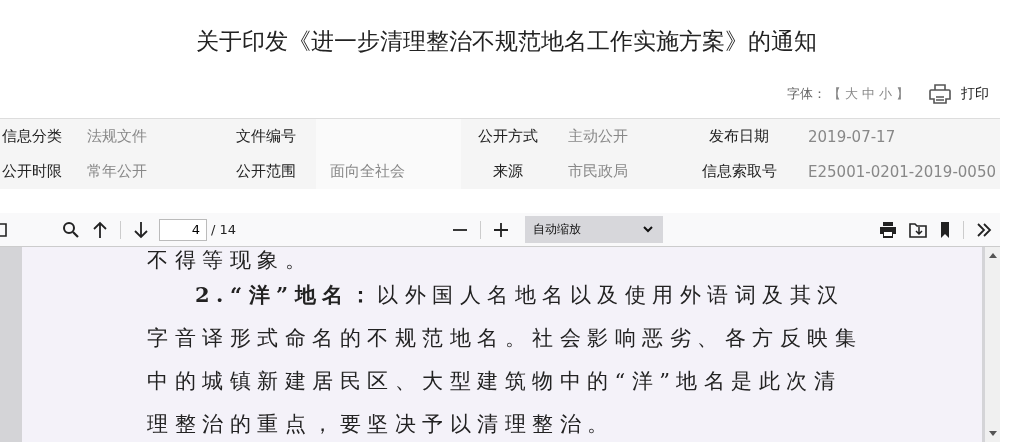 The width and height of the screenshot is (1013, 448). What do you see at coordinates (648, 229) in the screenshot?
I see `chevron-down-icon` at bounding box center [648, 229].